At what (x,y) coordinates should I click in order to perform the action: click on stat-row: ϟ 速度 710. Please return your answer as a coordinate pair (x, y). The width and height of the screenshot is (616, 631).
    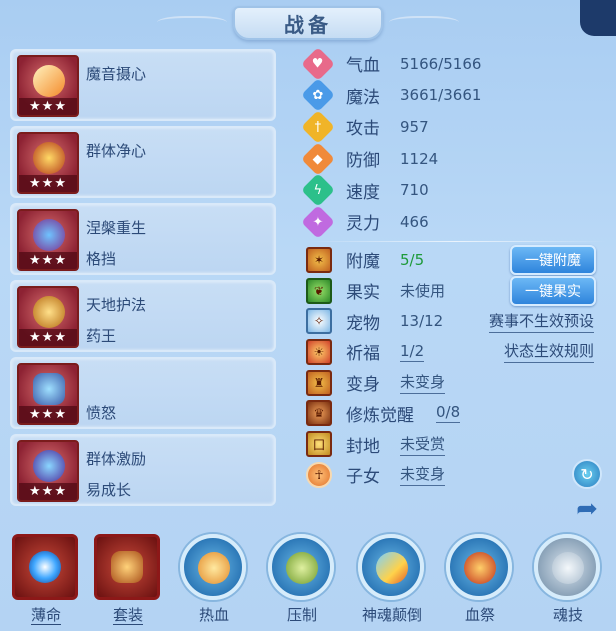
    Looking at the image, I should click on (453, 190).